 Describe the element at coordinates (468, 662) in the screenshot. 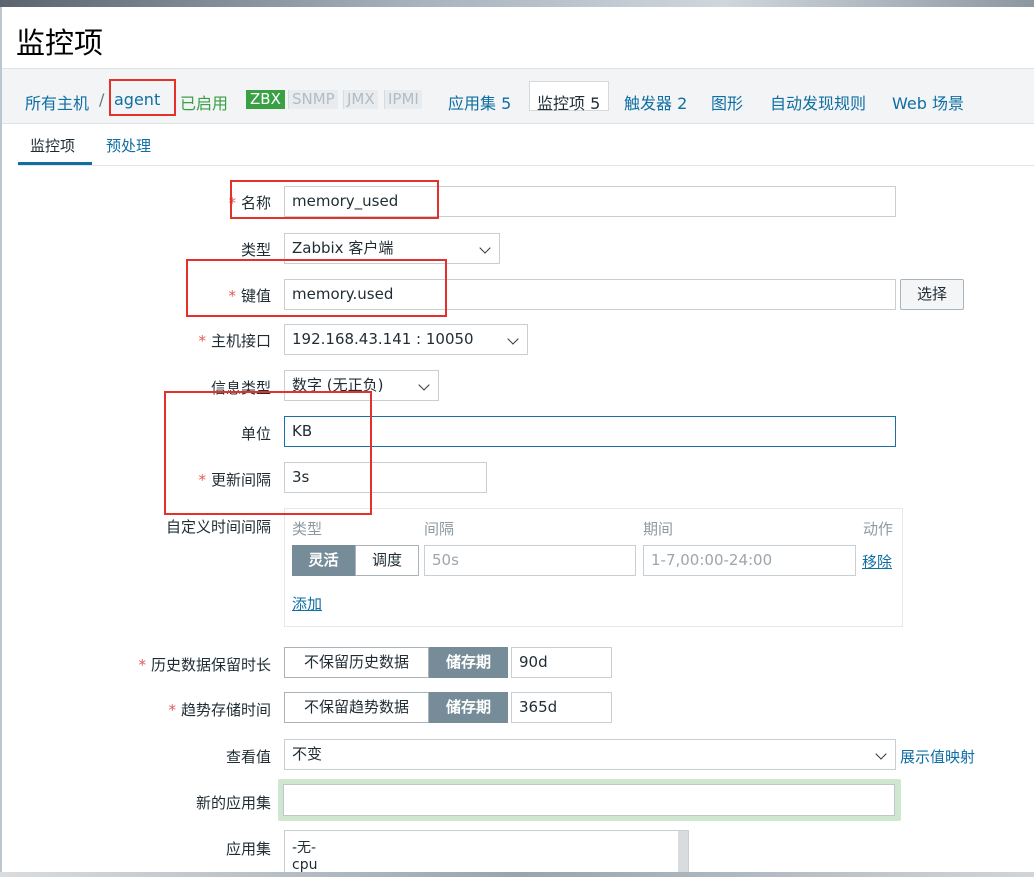

I see `history-storage-toggle: 储存期` at that location.